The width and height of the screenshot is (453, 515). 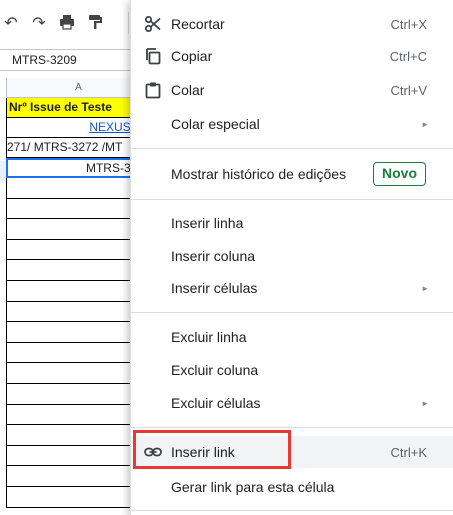 What do you see at coordinates (153, 24) in the screenshot?
I see `scissors-icon` at bounding box center [153, 24].